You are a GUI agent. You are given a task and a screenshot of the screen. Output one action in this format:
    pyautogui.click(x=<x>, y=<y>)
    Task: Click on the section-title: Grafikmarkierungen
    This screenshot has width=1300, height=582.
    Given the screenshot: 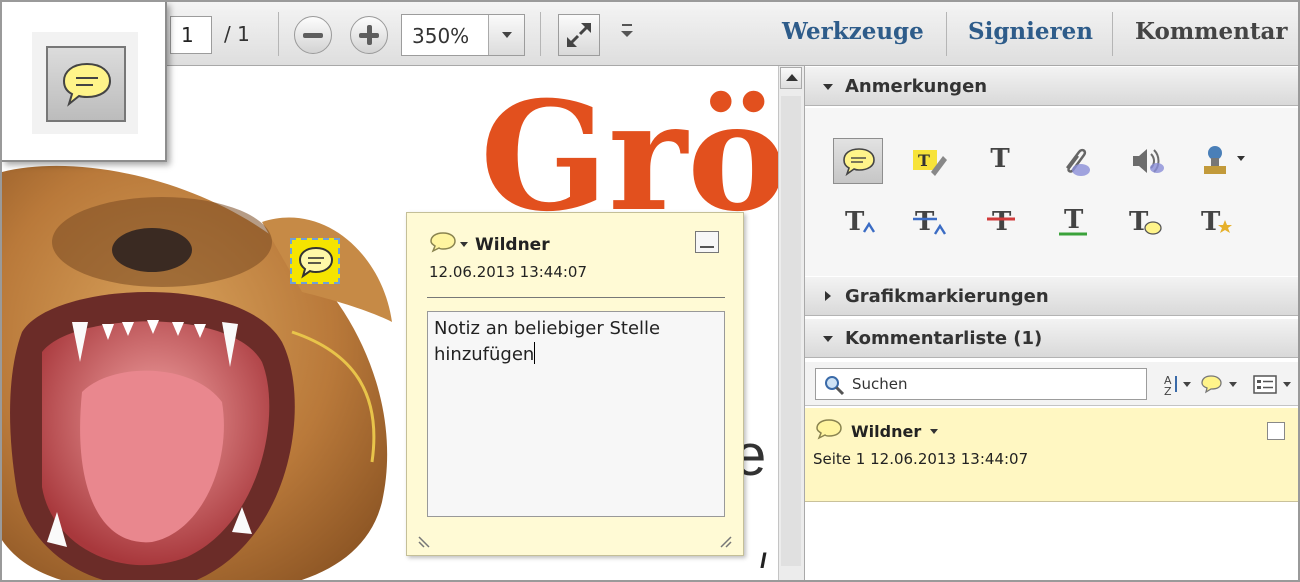 What is the action you would take?
    pyautogui.click(x=947, y=296)
    